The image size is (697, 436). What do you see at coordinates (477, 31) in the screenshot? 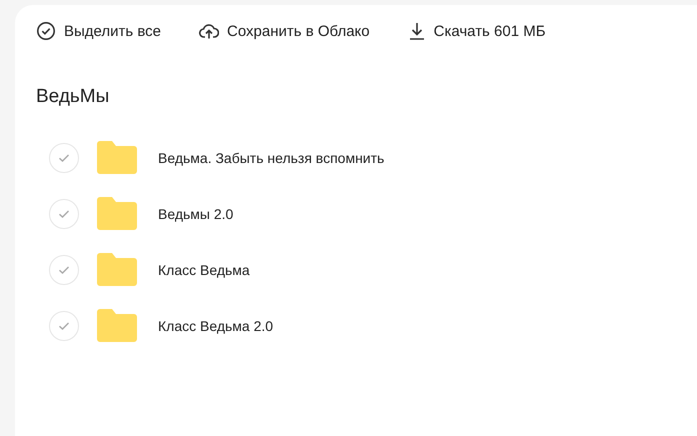
I see `download-button: Скачать 601 МБ` at bounding box center [477, 31].